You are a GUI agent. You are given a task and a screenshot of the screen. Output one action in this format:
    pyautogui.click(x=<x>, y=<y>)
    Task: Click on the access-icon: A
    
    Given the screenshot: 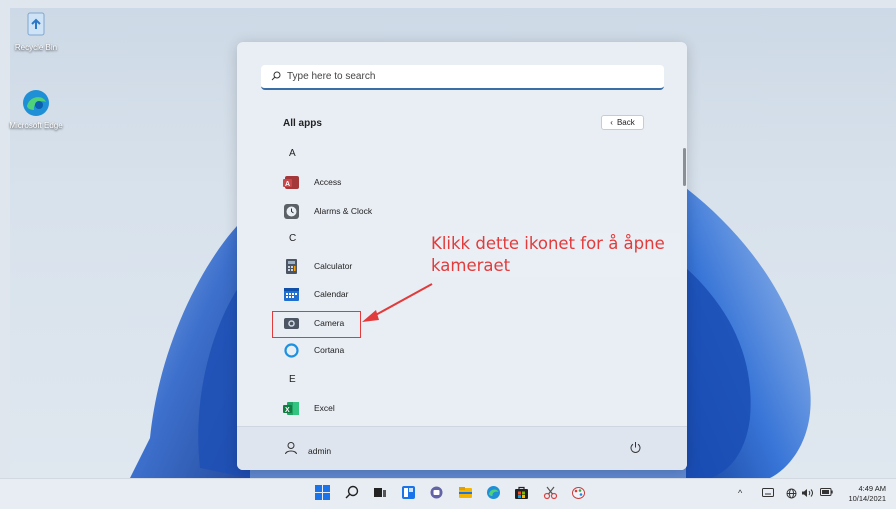 What is the action you would take?
    pyautogui.click(x=291, y=182)
    